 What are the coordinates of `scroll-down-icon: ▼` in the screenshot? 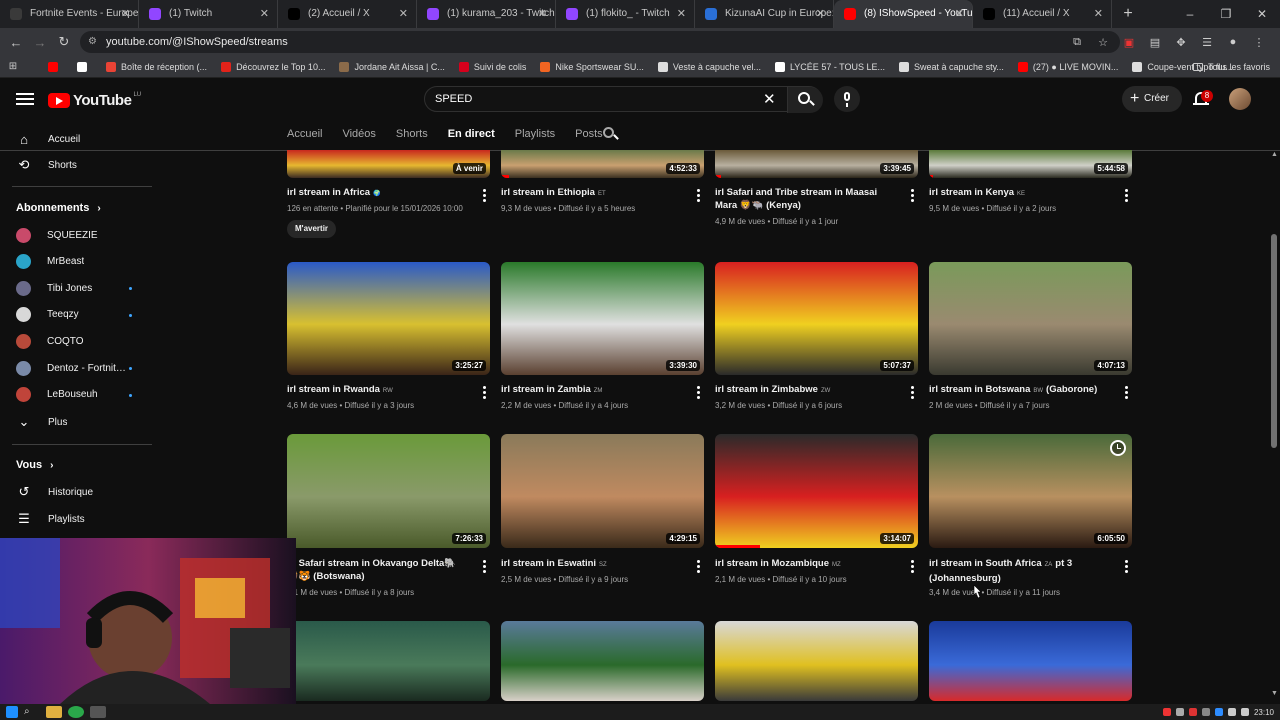 It's located at (1274, 693).